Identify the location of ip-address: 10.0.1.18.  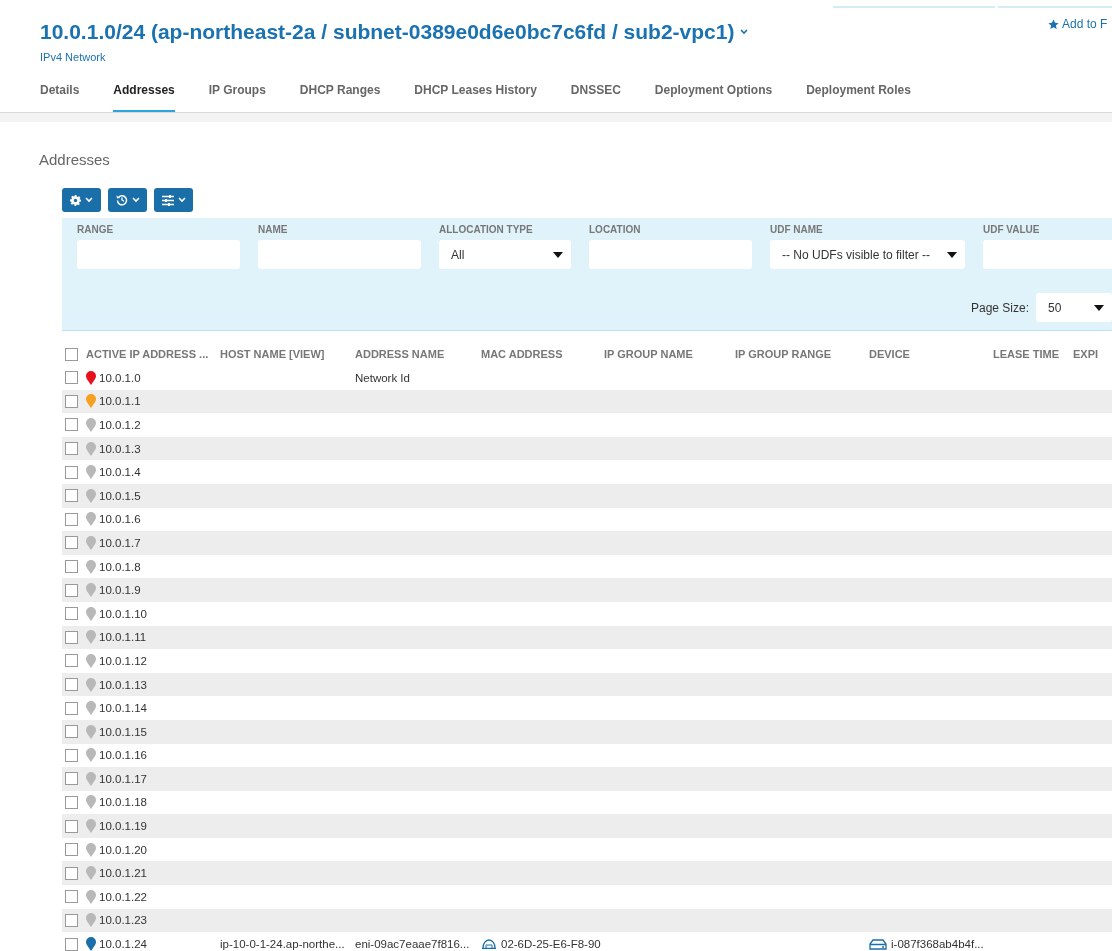
(123, 802).